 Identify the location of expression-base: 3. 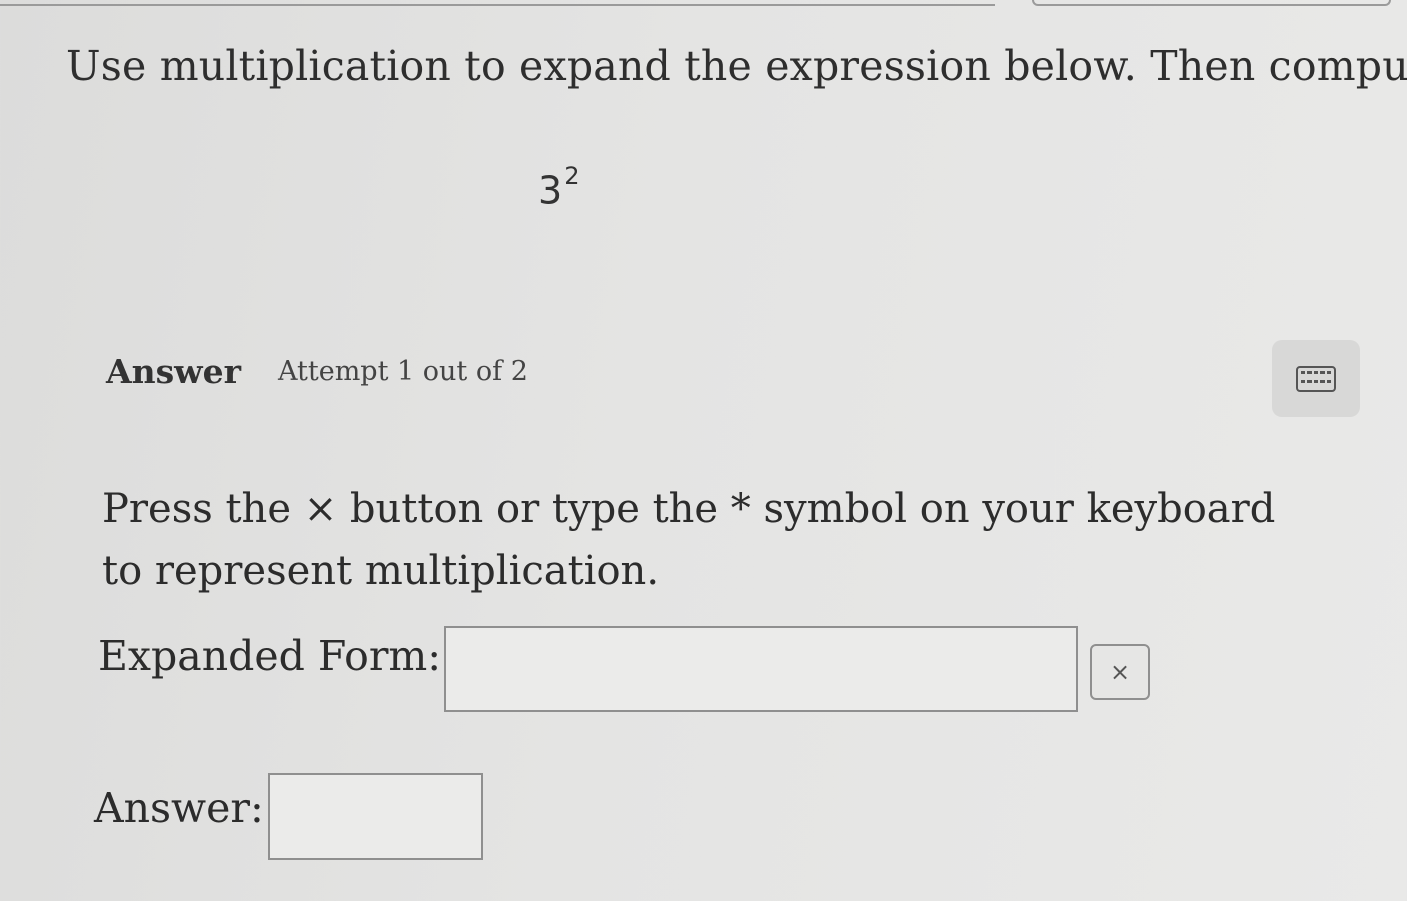
(550, 190).